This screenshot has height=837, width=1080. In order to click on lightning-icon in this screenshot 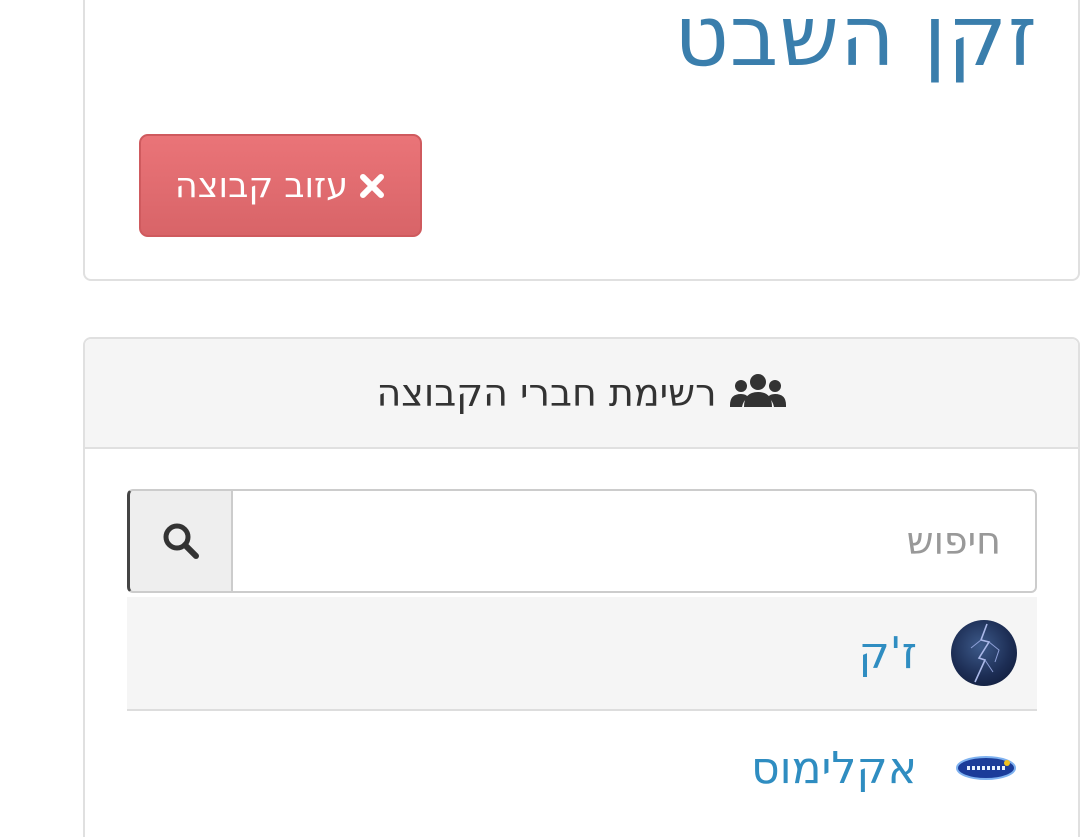, I will do `click(985, 653)`.